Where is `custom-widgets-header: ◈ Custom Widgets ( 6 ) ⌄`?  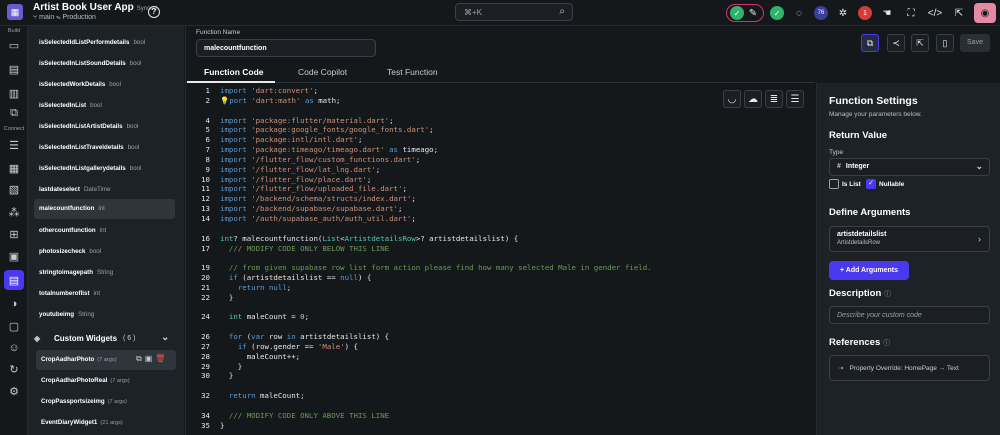 custom-widgets-header: ◈ Custom Widgets ( 6 ) ⌄ is located at coordinates (107, 340).